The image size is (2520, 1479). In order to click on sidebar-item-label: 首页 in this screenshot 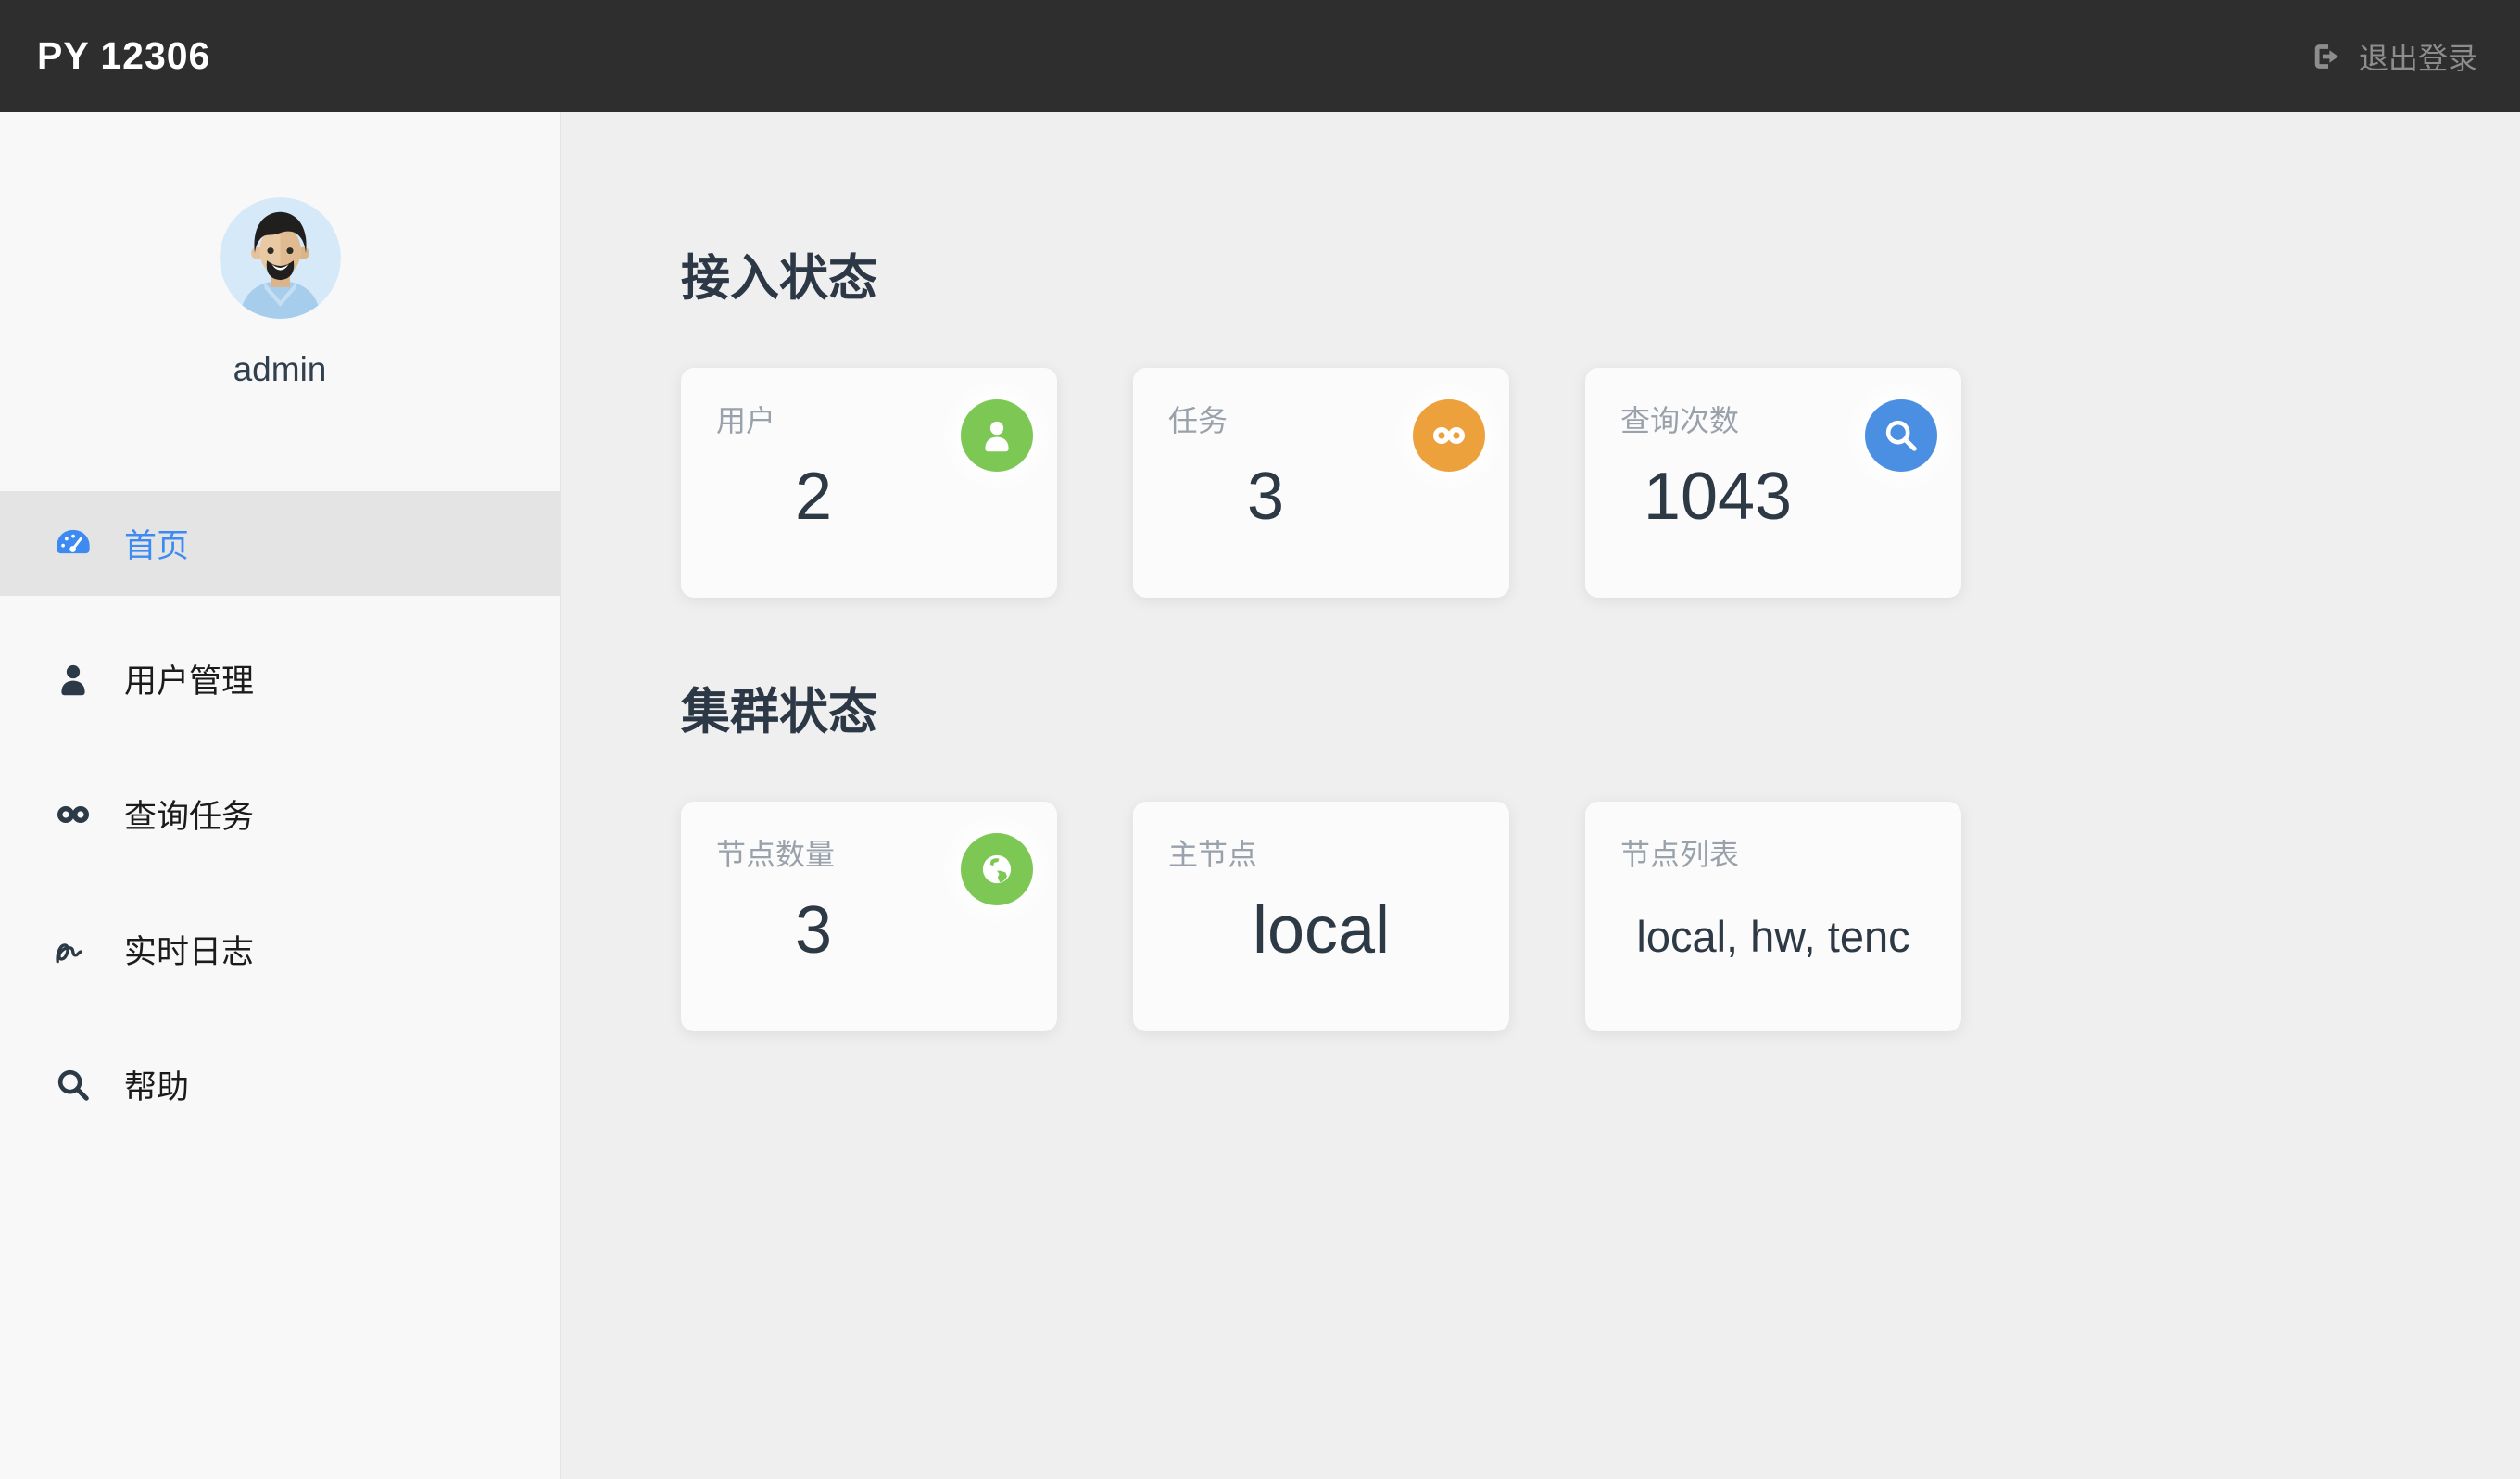, I will do `click(157, 546)`.